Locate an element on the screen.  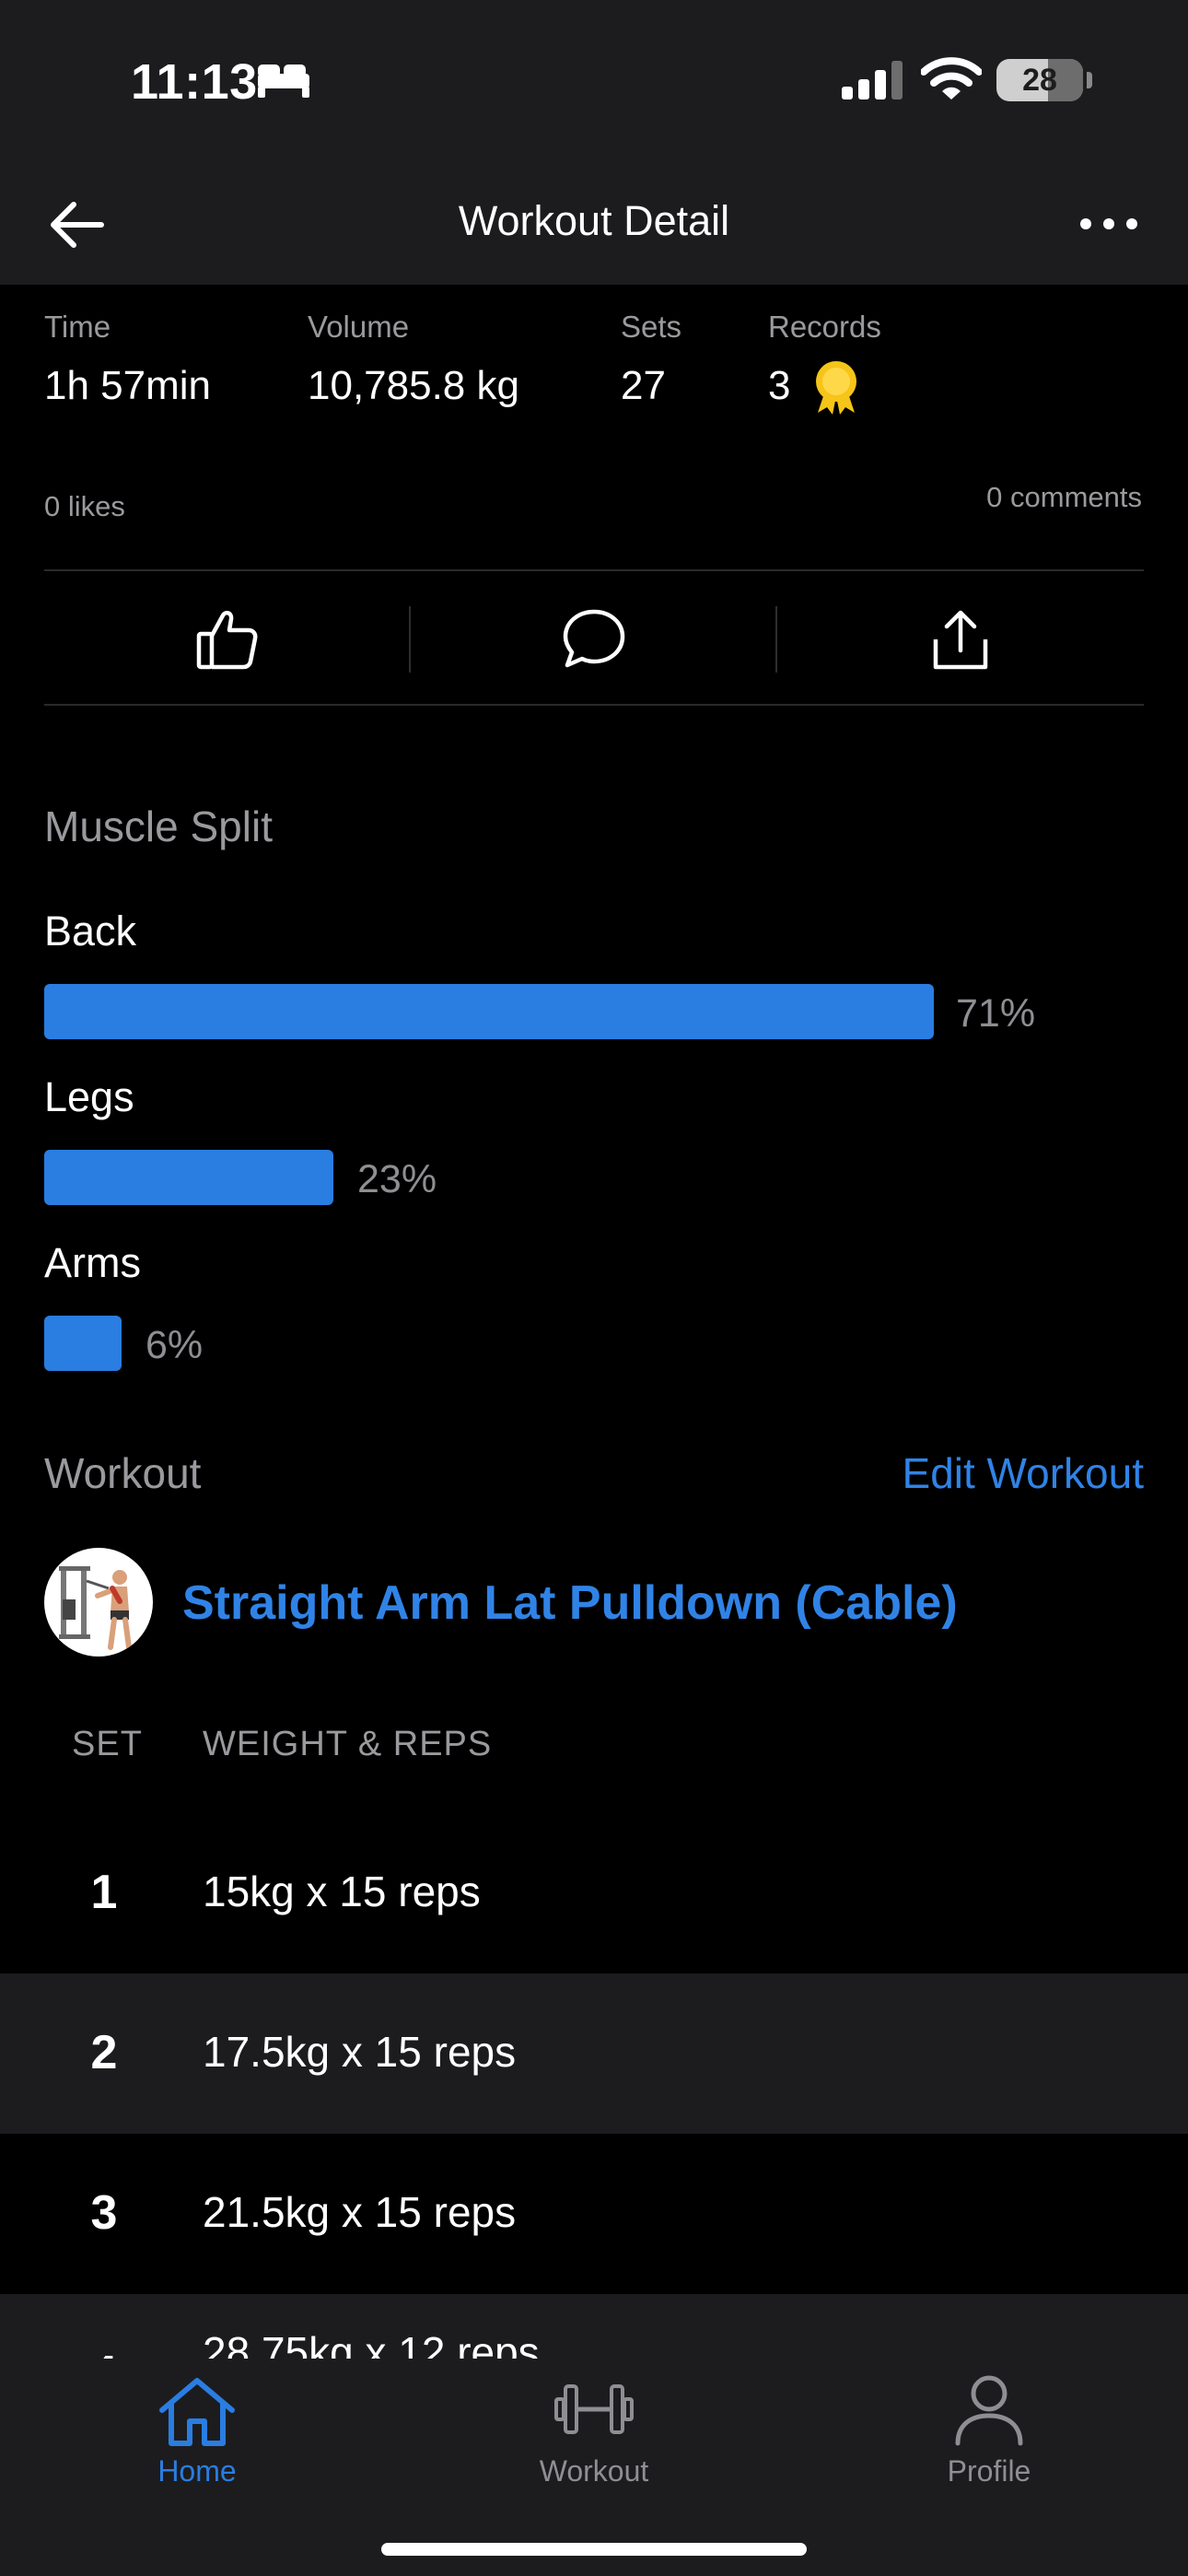
column-header-weight-reps: WEIGHT & REPS is located at coordinates (348, 1744).